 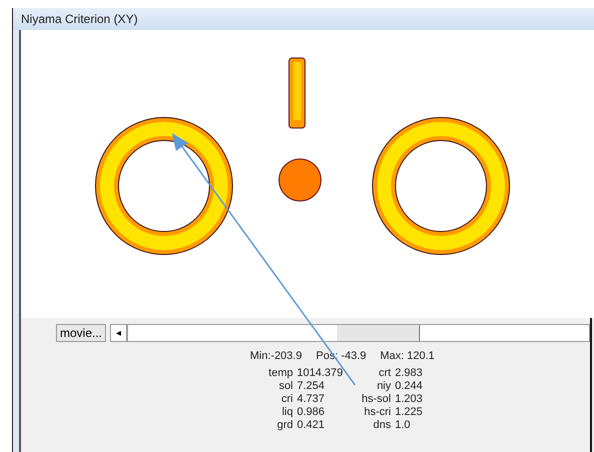 What do you see at coordinates (300, 180) in the screenshot?
I see `dot-shape` at bounding box center [300, 180].